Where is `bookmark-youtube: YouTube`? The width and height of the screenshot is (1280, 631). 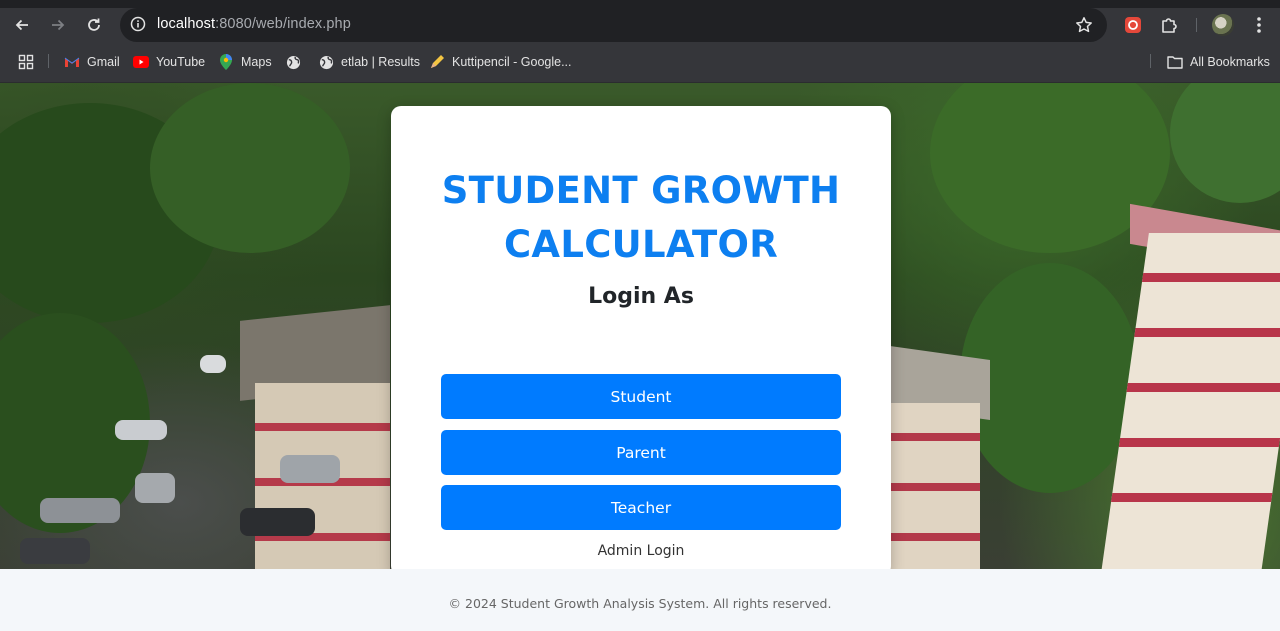
bookmark-youtube: YouTube is located at coordinates (169, 62).